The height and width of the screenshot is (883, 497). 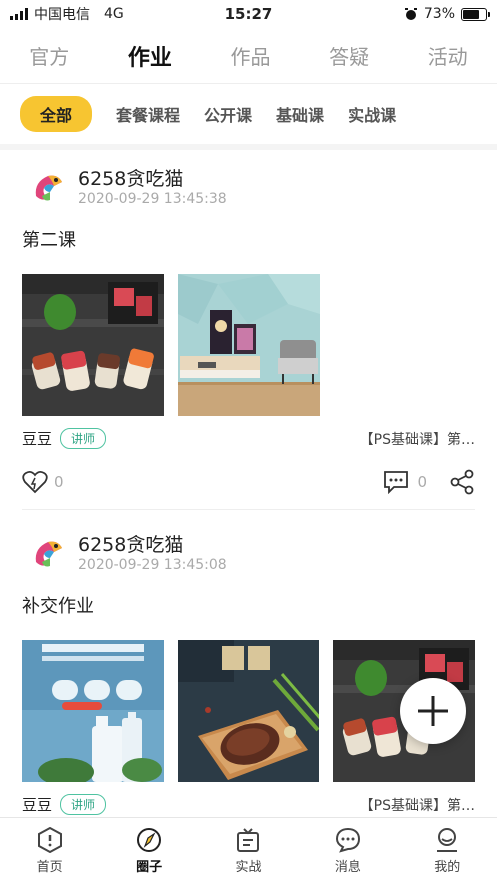 What do you see at coordinates (448, 55) in the screenshot?
I see `tab-activity: 活动` at bounding box center [448, 55].